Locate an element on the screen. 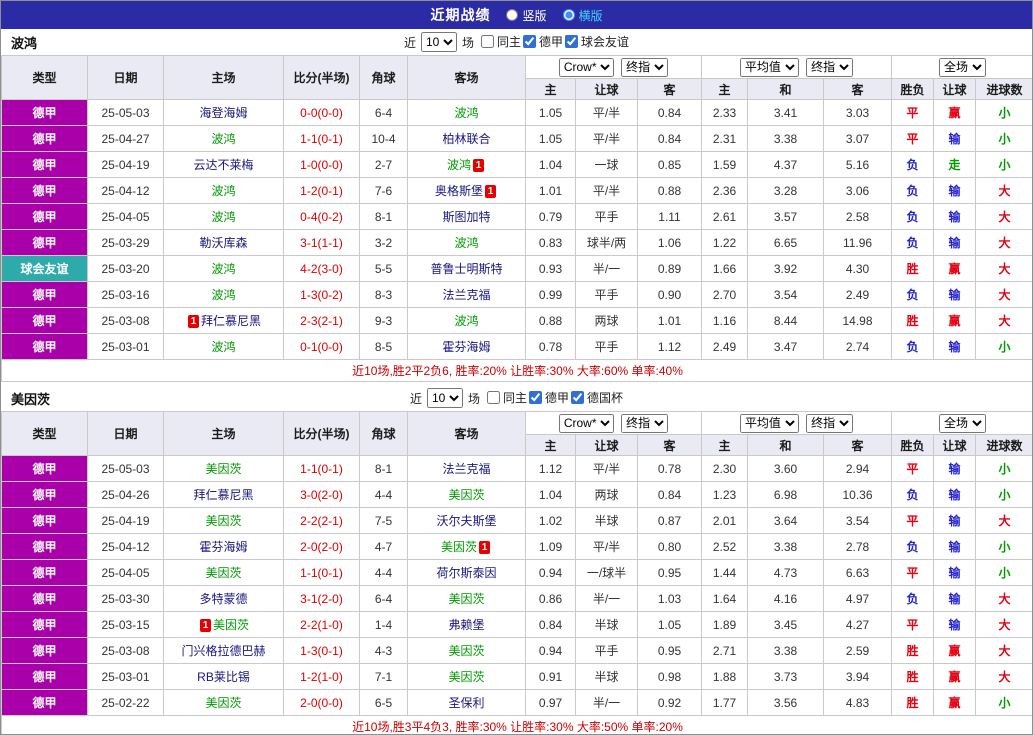 The height and width of the screenshot is (735, 1033). handicap-away-odds-cell: 0.78 is located at coordinates (669, 468).